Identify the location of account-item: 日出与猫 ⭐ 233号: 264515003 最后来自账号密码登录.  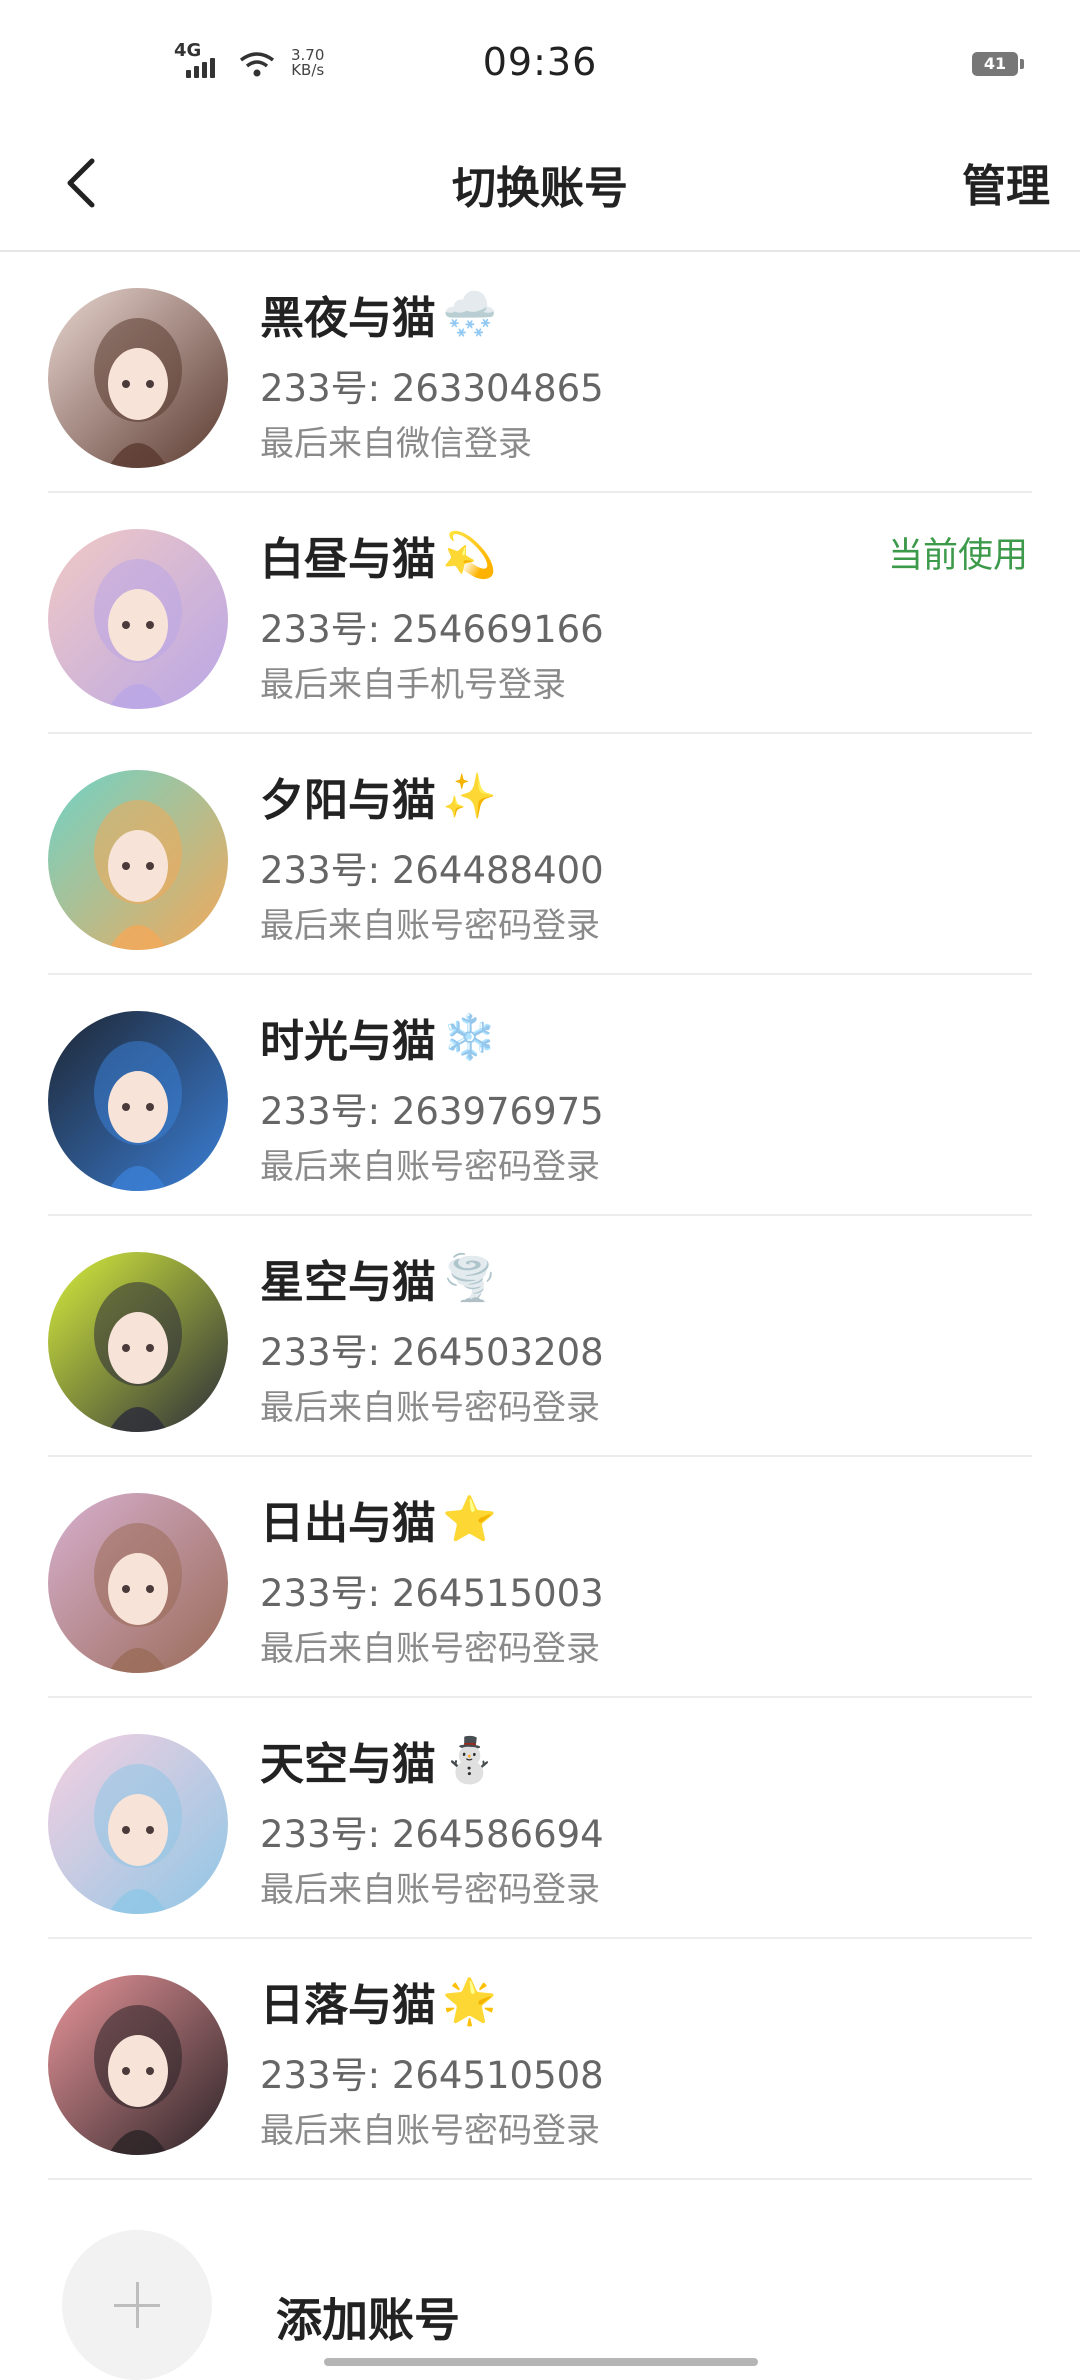
(540, 1577).